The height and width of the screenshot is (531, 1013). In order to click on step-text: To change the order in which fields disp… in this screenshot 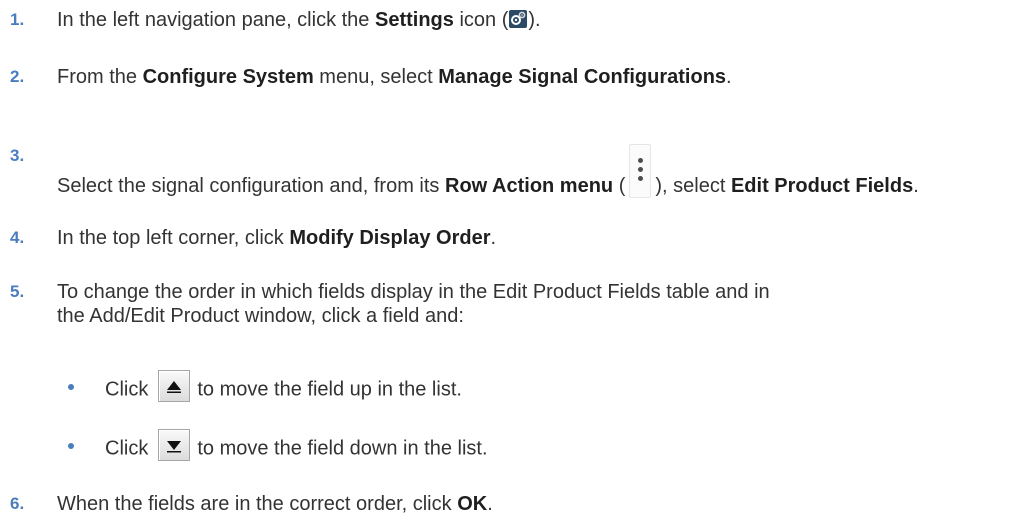, I will do `click(531, 304)`.